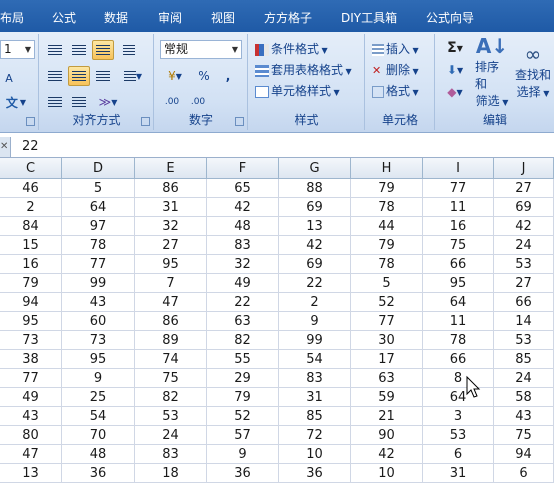  What do you see at coordinates (524, 340) in the screenshot?
I see `cell-j-row-8: 53` at bounding box center [524, 340].